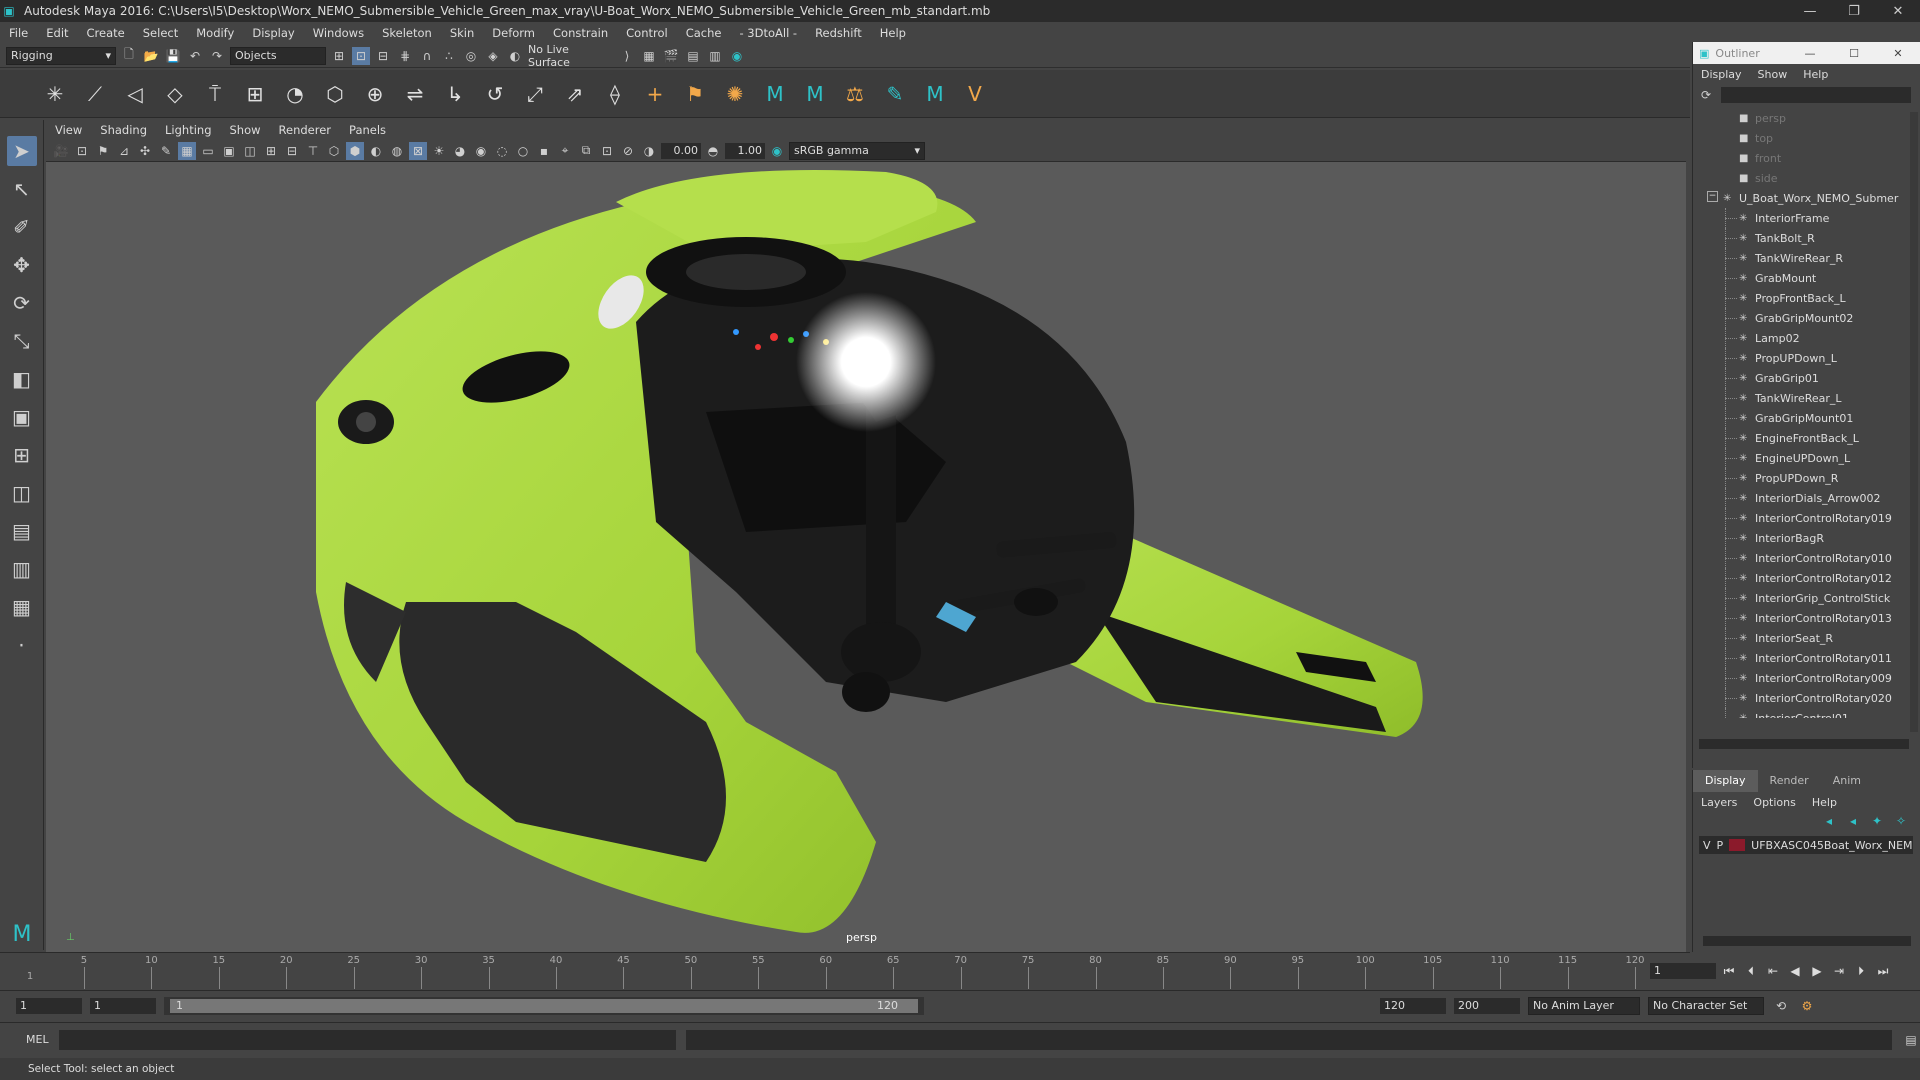 The image size is (1920, 1080). Describe the element at coordinates (22, 607) in the screenshot. I see `layout-custom-icon: ▦` at that location.